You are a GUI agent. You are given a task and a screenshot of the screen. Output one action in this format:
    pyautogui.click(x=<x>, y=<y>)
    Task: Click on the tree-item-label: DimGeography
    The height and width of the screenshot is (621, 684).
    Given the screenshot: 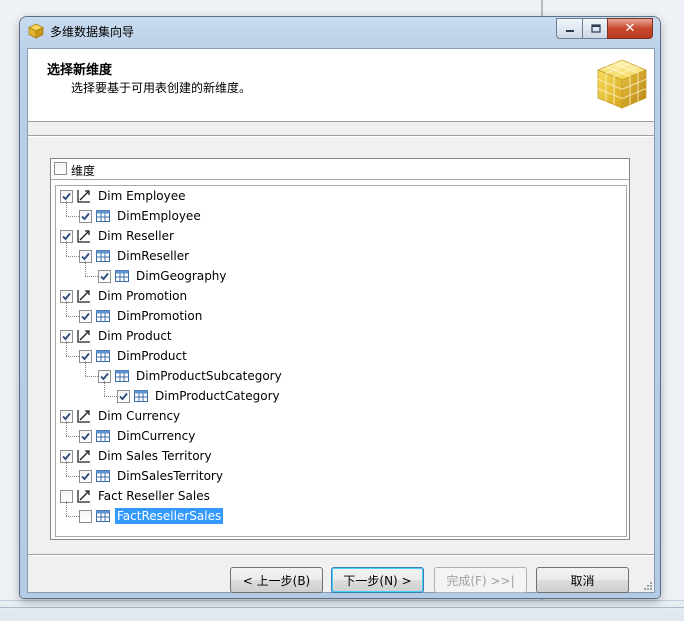 What is the action you would take?
    pyautogui.click(x=181, y=276)
    